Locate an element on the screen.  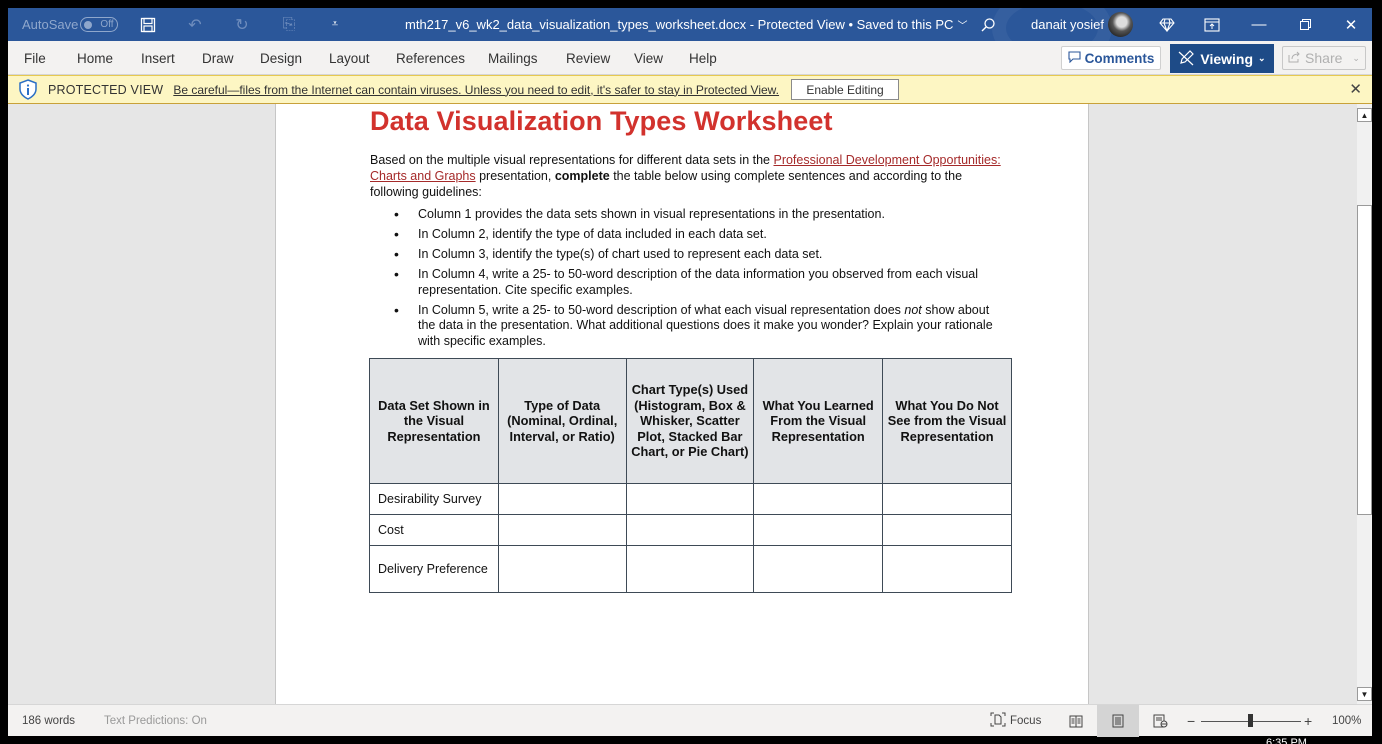
table-row: Desirability Survey is located at coordinates (690, 499).